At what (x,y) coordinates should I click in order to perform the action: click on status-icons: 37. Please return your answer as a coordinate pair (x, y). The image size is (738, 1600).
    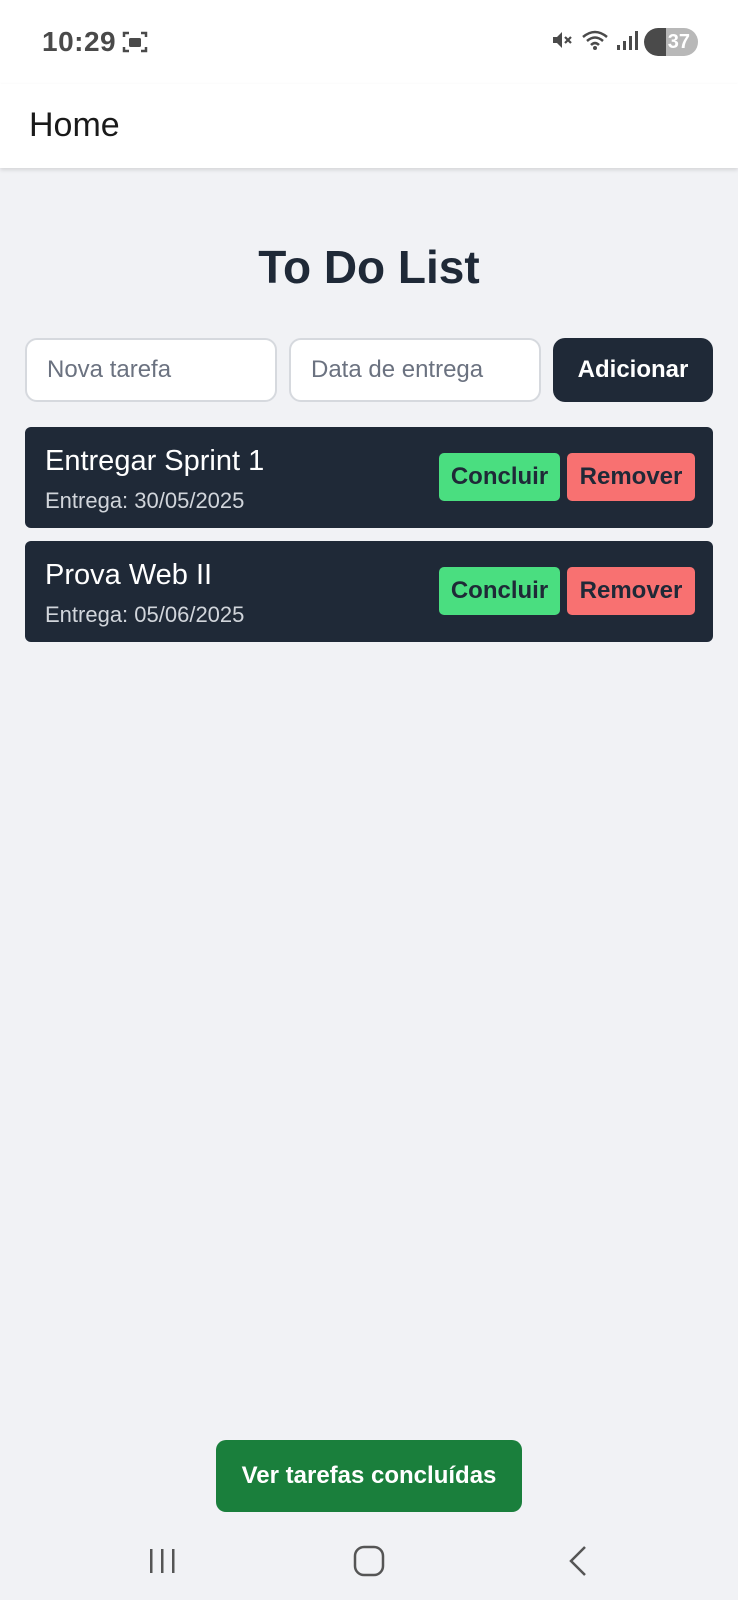
    Looking at the image, I should click on (624, 42).